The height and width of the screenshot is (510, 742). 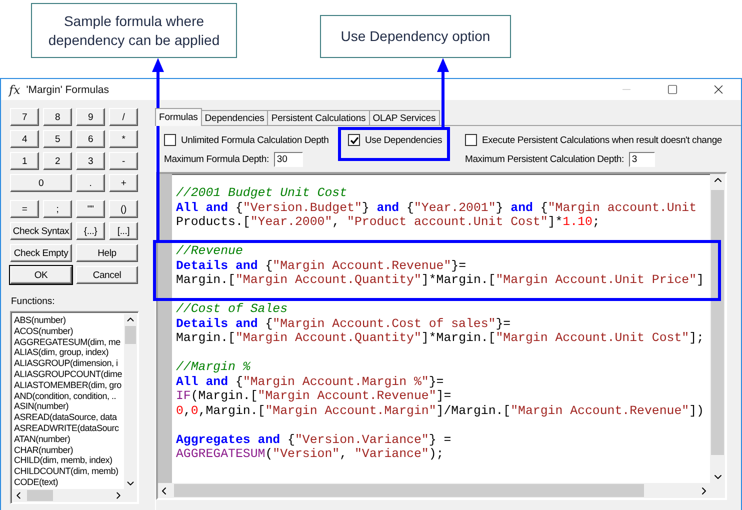 What do you see at coordinates (234, 118) in the screenshot?
I see `tab: Dependencies` at bounding box center [234, 118].